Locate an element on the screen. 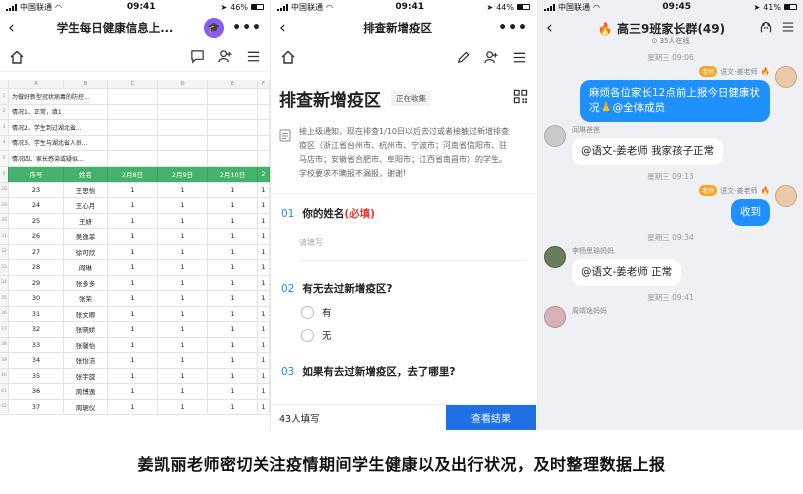 The height and width of the screenshot is (494, 803). clock: 09:41 is located at coordinates (410, 7).